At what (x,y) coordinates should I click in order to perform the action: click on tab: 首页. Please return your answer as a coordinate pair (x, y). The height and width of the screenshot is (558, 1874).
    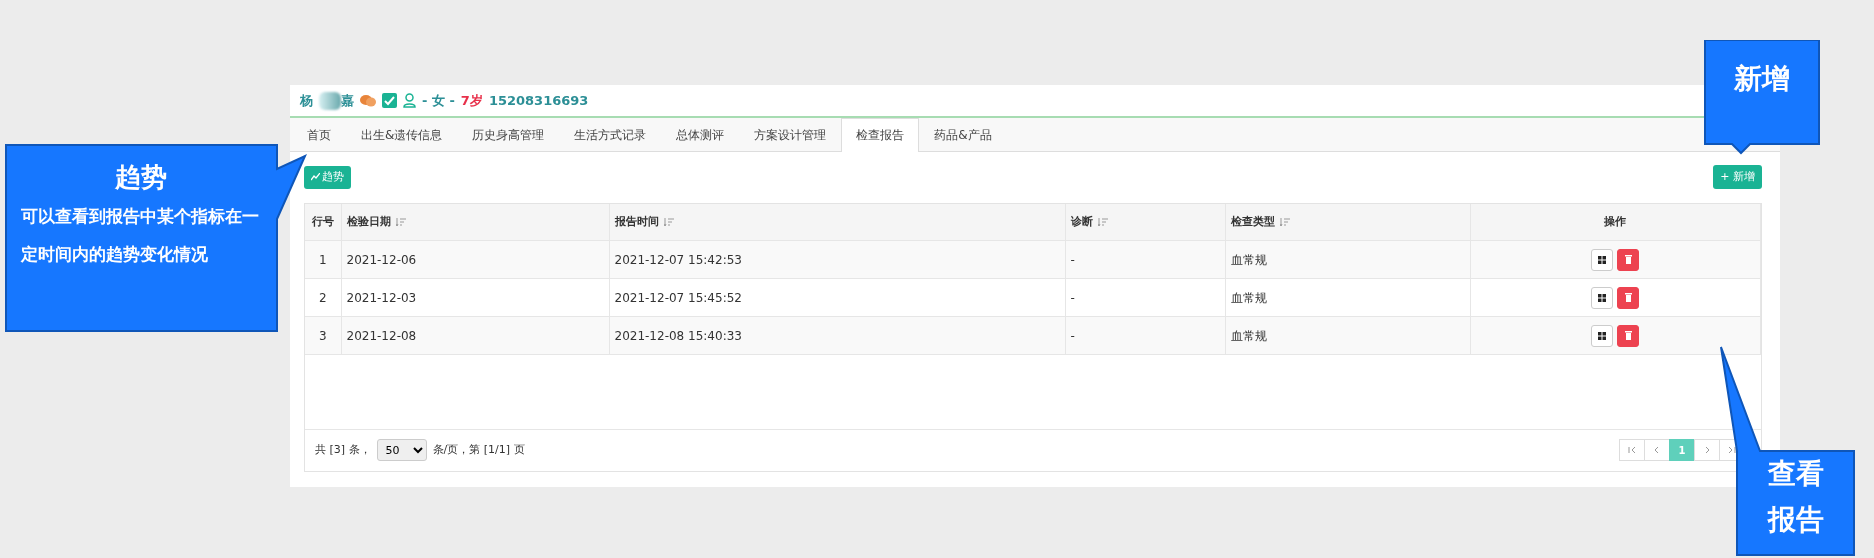
    Looking at the image, I should click on (319, 134).